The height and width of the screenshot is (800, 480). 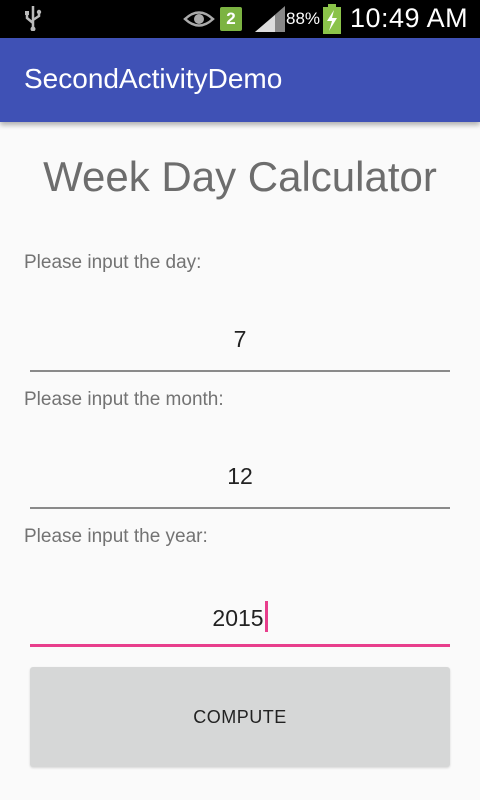 What do you see at coordinates (240, 176) in the screenshot?
I see `page-title: Week Day Calculator` at bounding box center [240, 176].